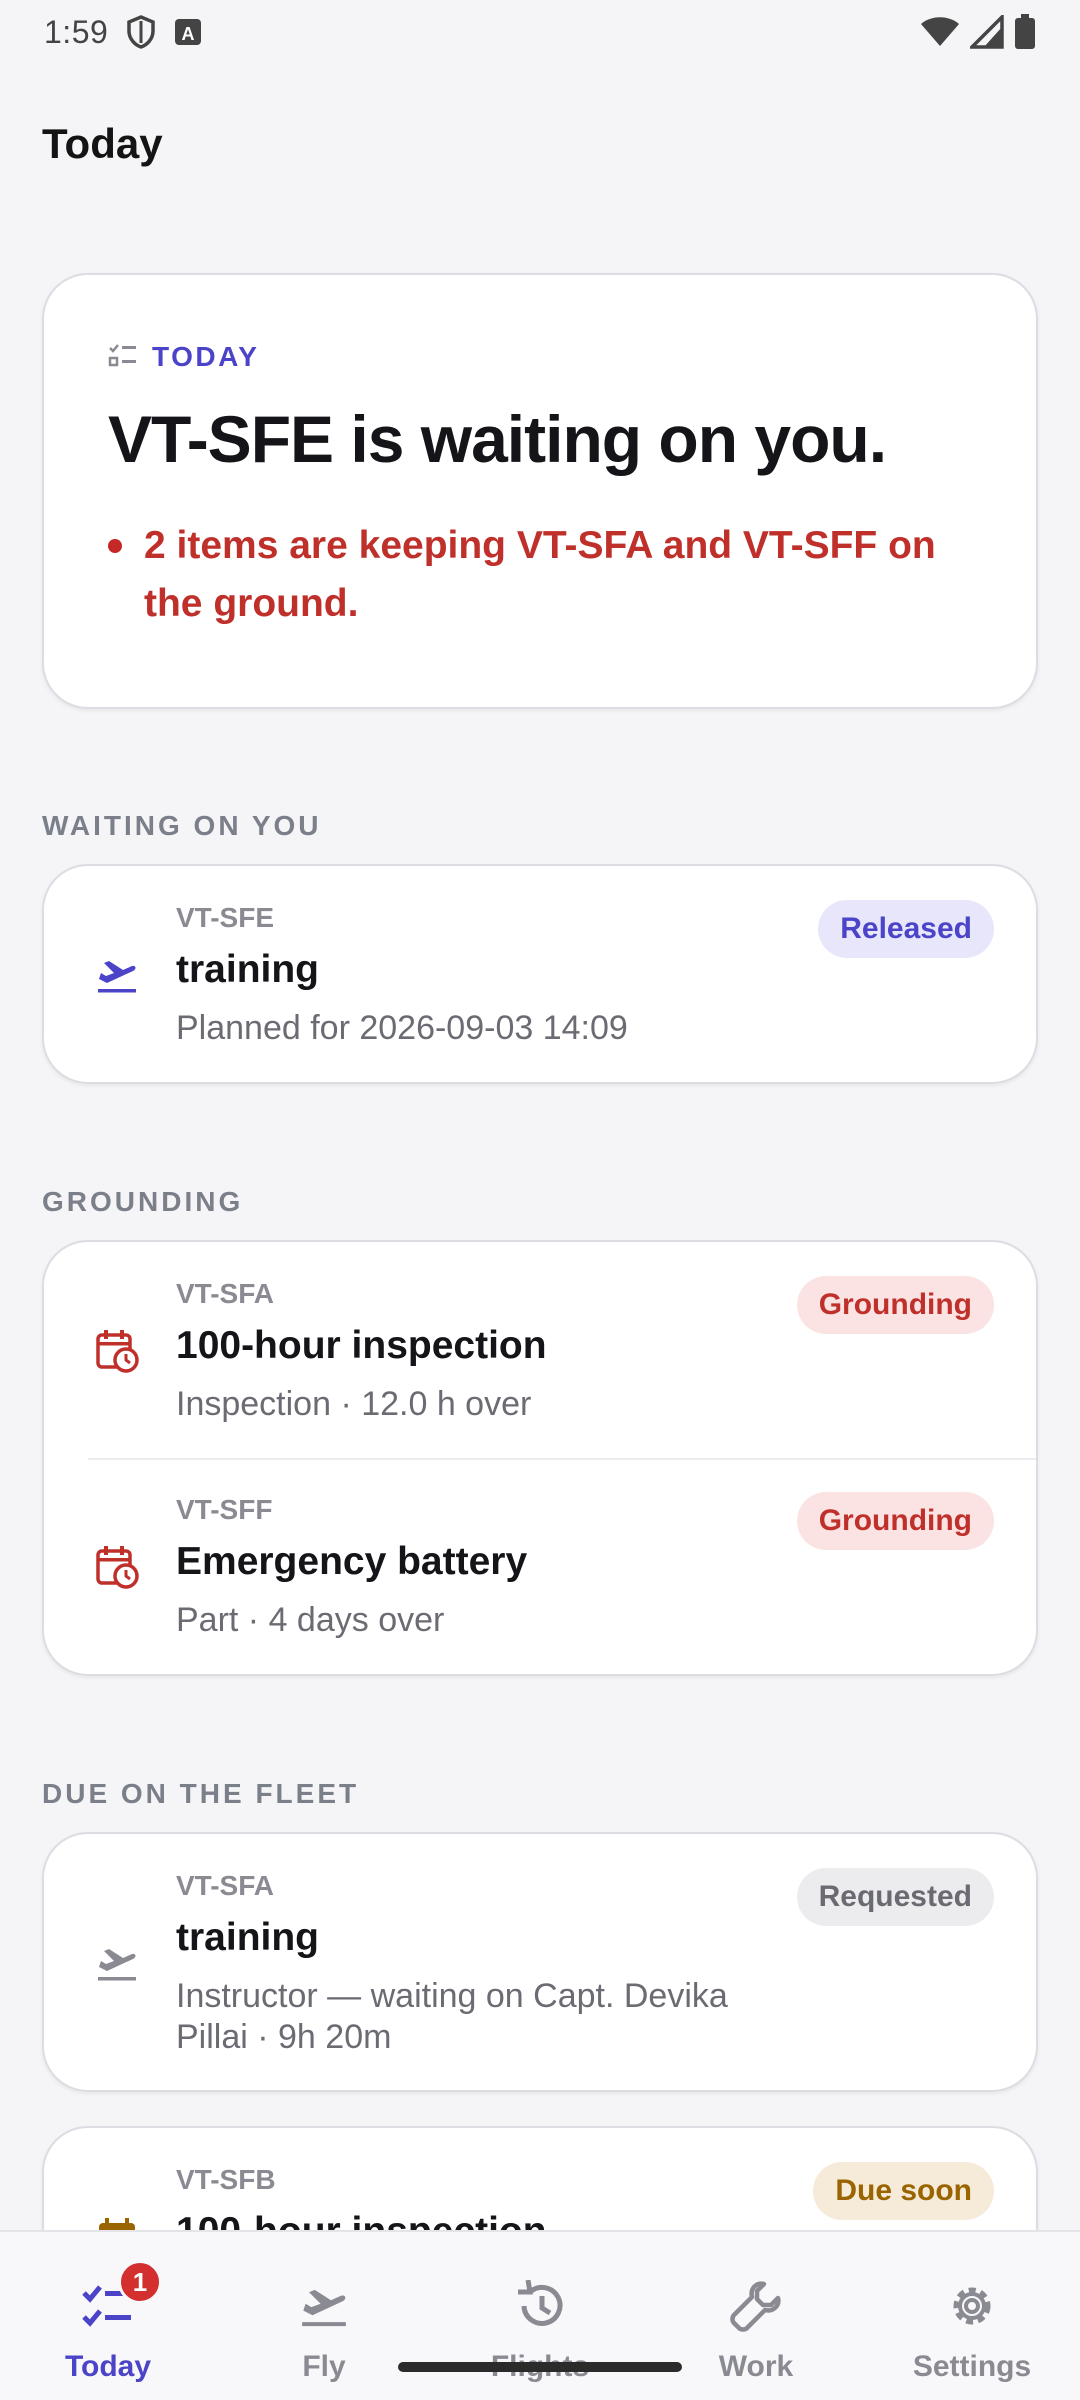 This screenshot has width=1080, height=2400. Describe the element at coordinates (972, 2366) in the screenshot. I see `nav-label: Settings` at that location.